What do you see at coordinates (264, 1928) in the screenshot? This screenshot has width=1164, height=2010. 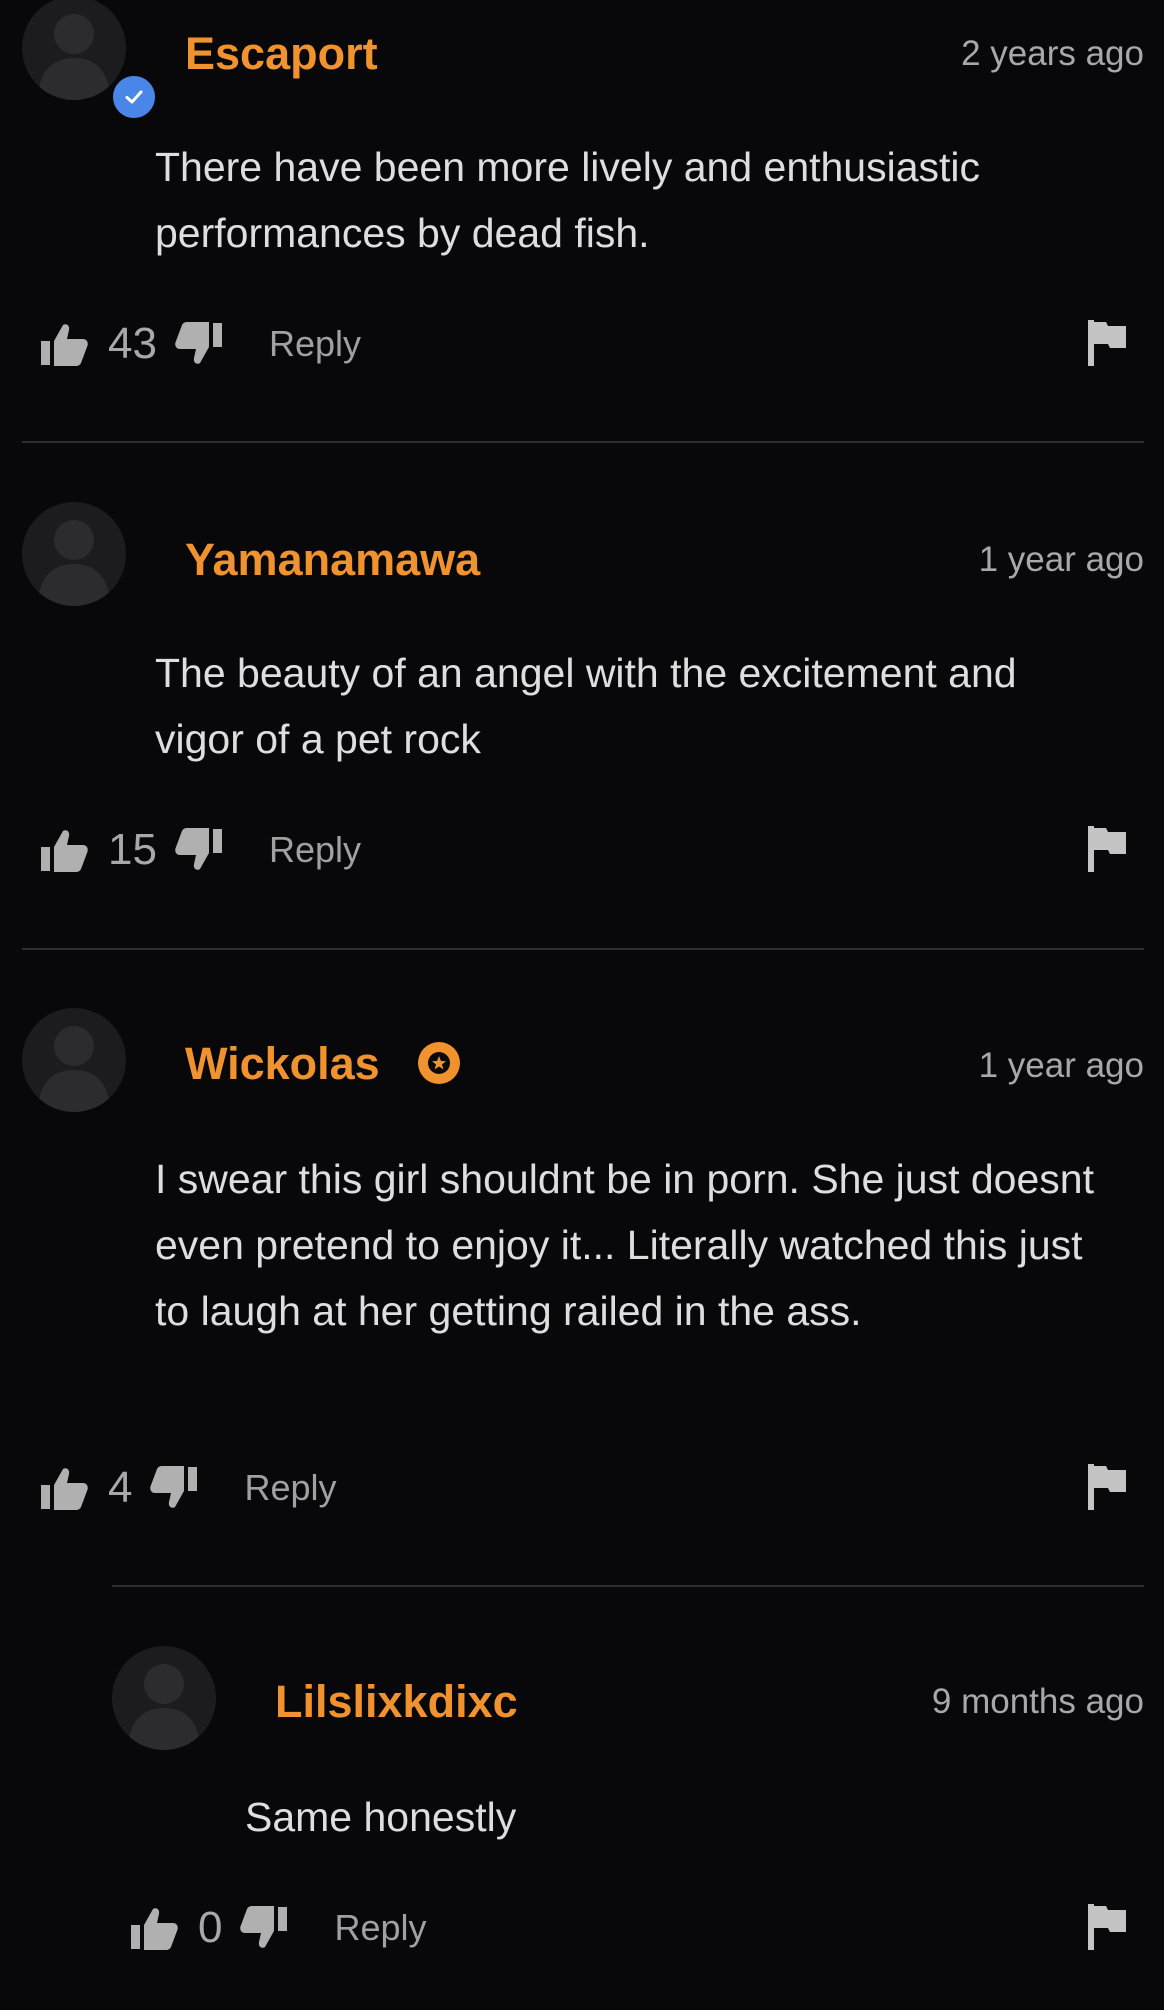 I see `thumbs-down-icon` at bounding box center [264, 1928].